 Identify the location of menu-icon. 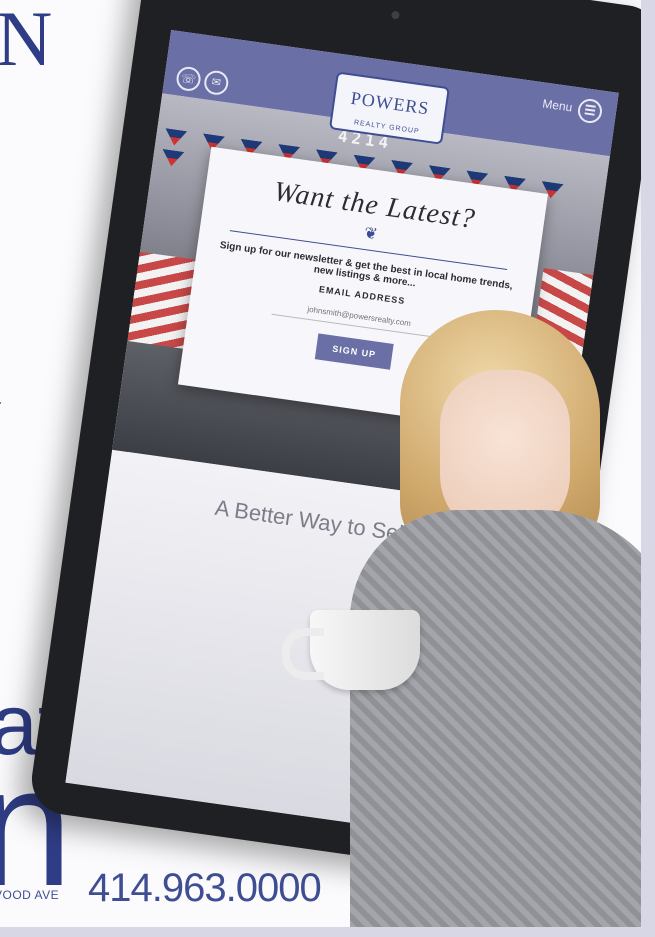
(590, 111).